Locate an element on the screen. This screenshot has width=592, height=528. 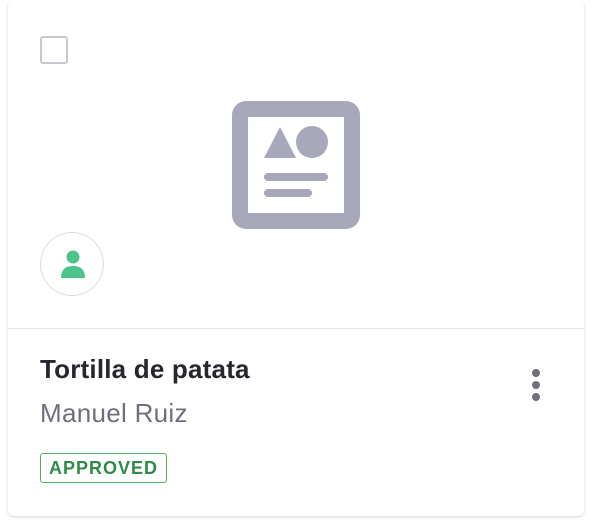
user-icon is located at coordinates (73, 264).